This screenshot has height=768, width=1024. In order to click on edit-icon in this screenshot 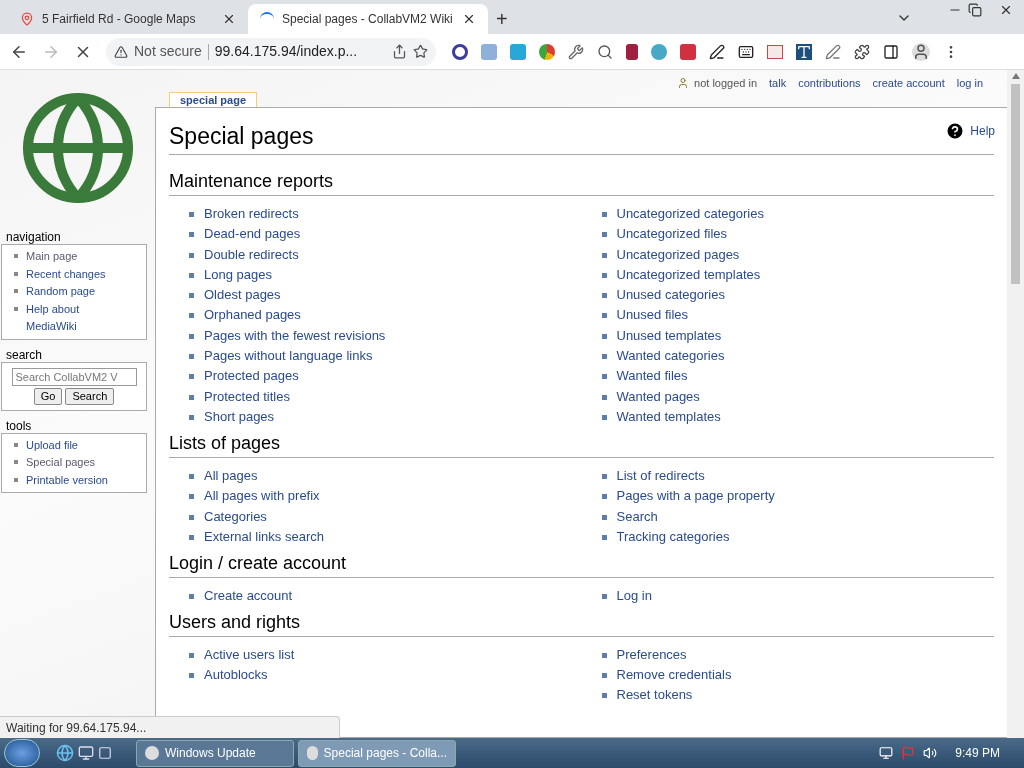, I will do `click(833, 51)`.